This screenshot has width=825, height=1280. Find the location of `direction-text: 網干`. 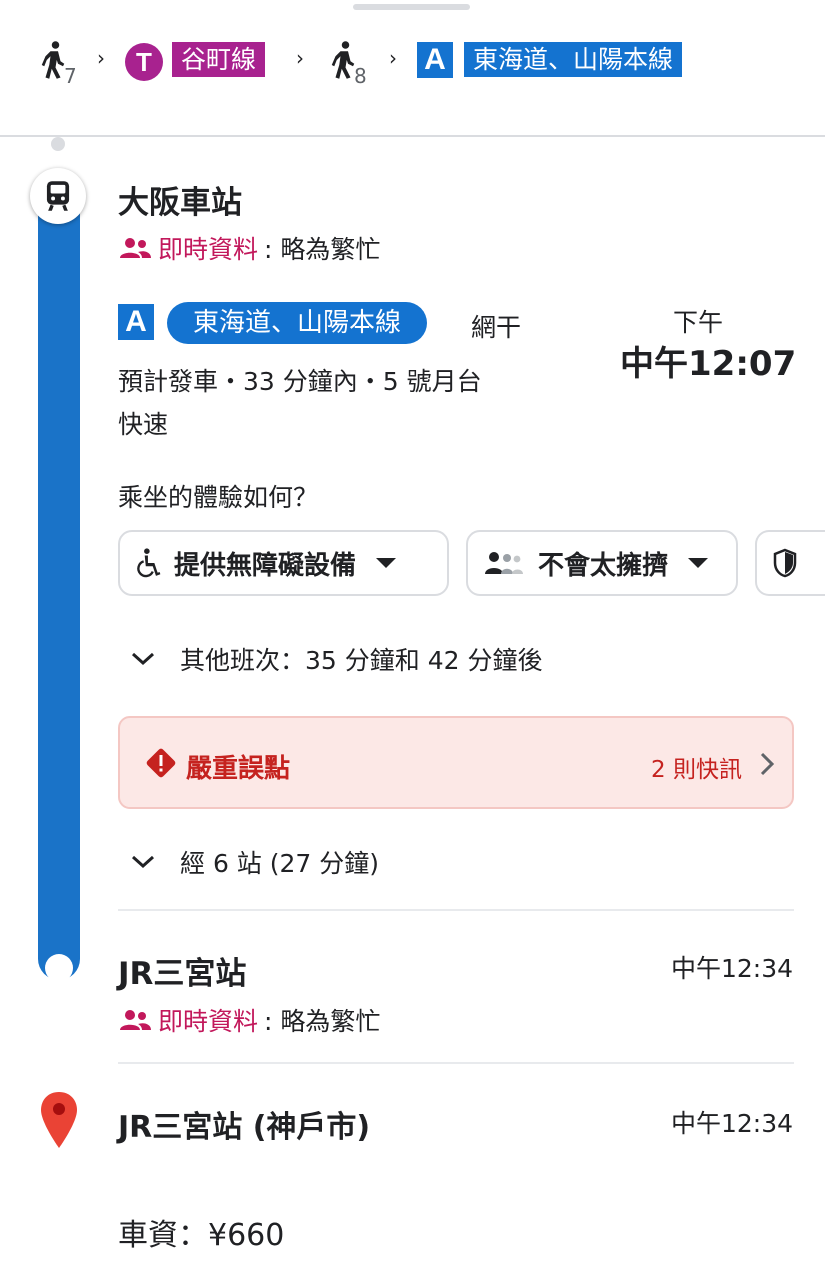

direction-text: 網干 is located at coordinates (496, 327).